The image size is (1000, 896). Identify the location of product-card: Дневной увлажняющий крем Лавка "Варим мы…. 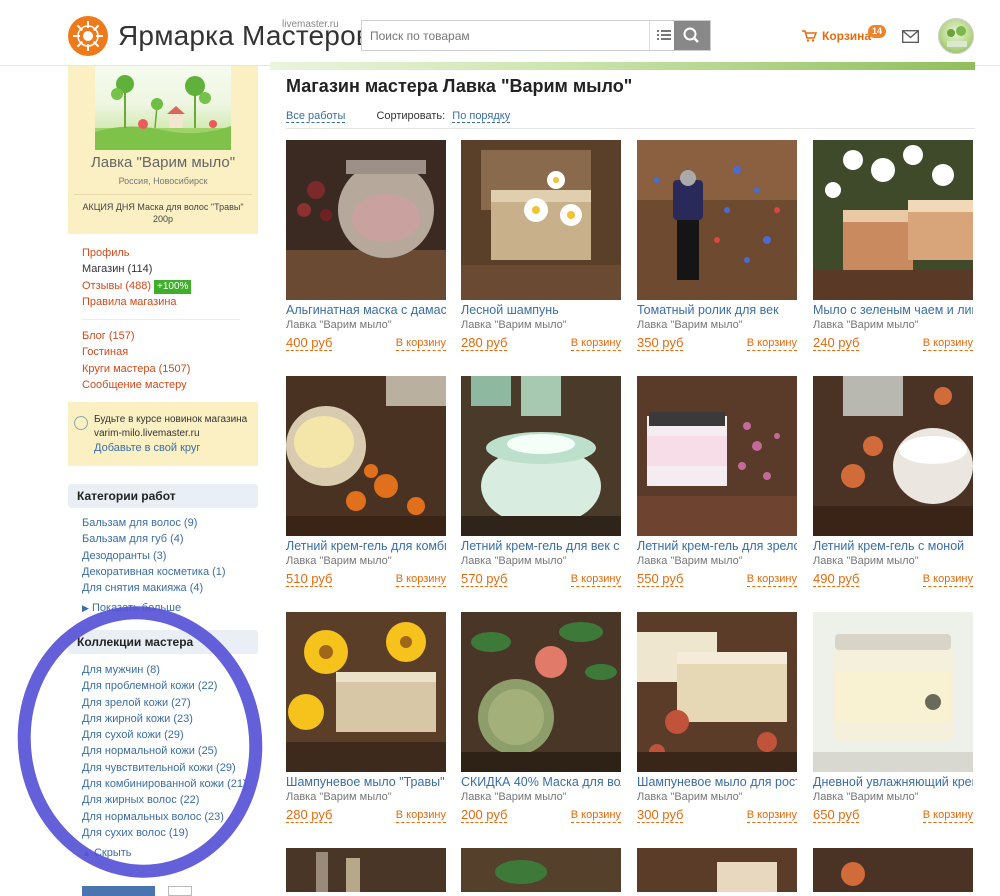
(893, 722).